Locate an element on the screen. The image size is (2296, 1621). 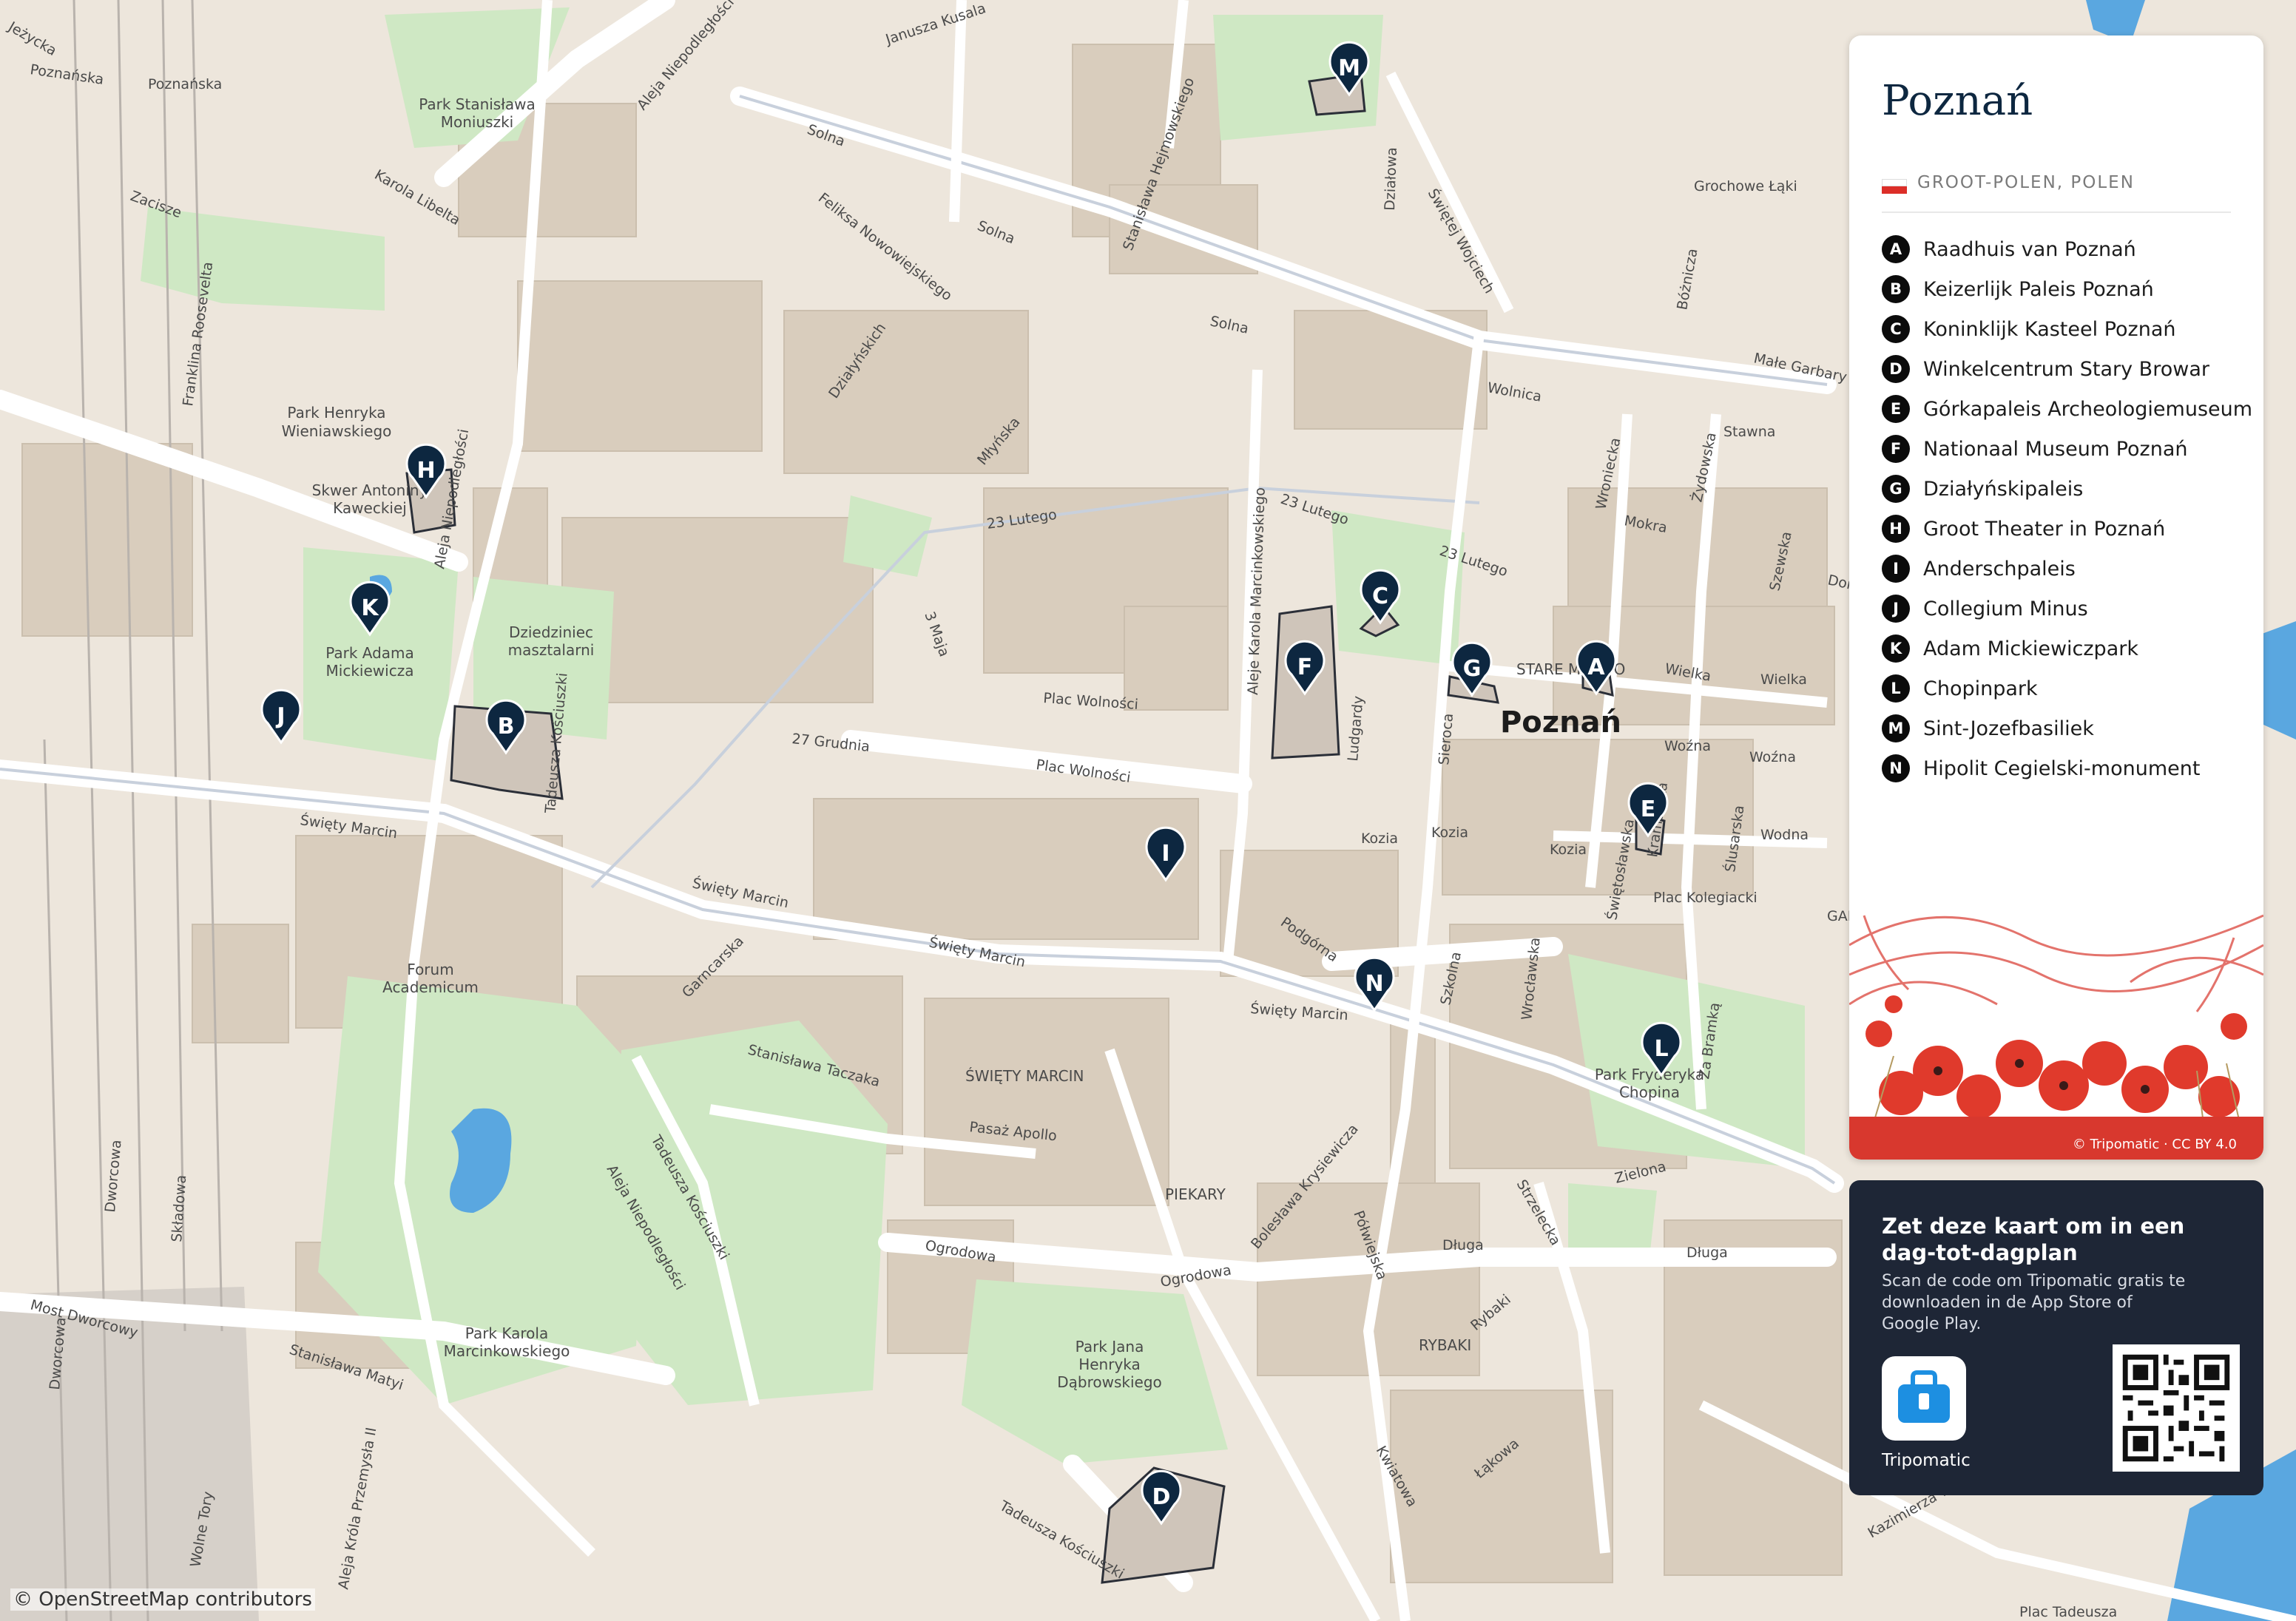
legend-item-label: Anderschpaleis is located at coordinates (1999, 569).